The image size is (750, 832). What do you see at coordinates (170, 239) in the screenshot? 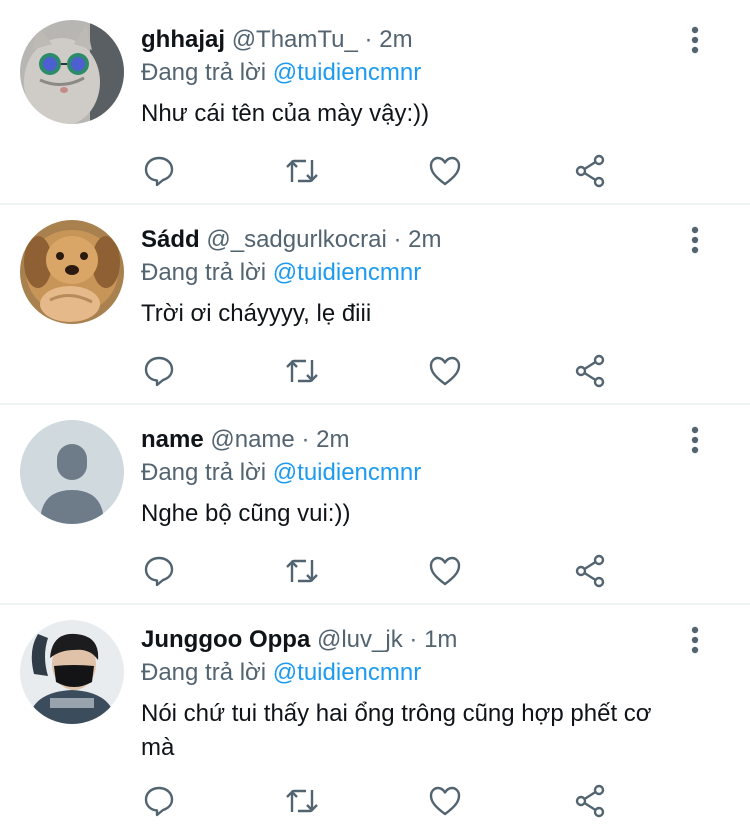
I see `display-name: Sádd` at bounding box center [170, 239].